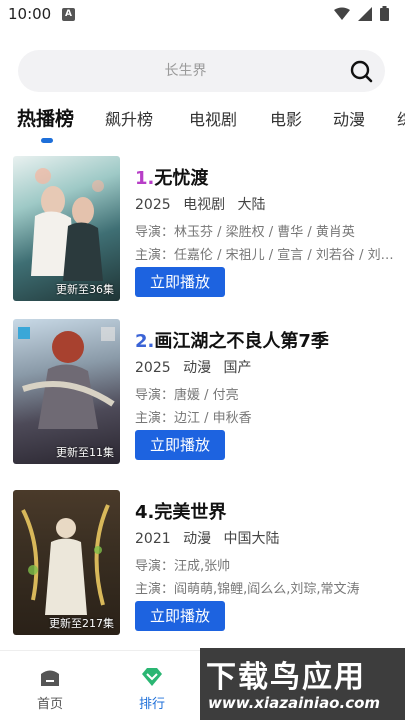 The width and height of the screenshot is (405, 720). I want to click on tab-hot: 热播榜, so click(45, 117).